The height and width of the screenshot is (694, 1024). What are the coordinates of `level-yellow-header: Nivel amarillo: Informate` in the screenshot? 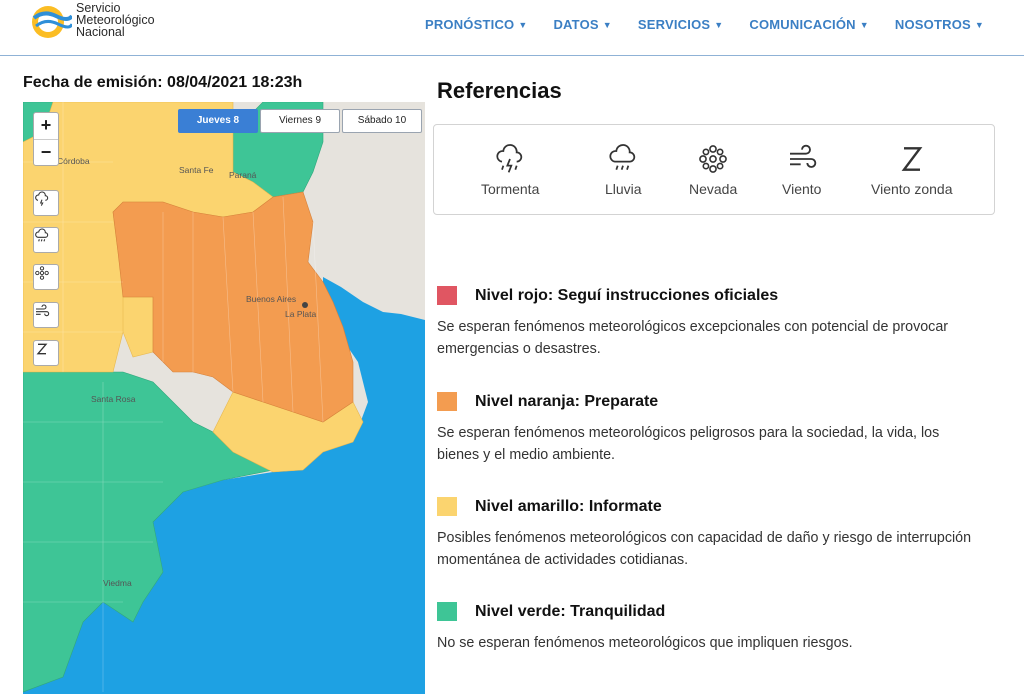 It's located at (707, 506).